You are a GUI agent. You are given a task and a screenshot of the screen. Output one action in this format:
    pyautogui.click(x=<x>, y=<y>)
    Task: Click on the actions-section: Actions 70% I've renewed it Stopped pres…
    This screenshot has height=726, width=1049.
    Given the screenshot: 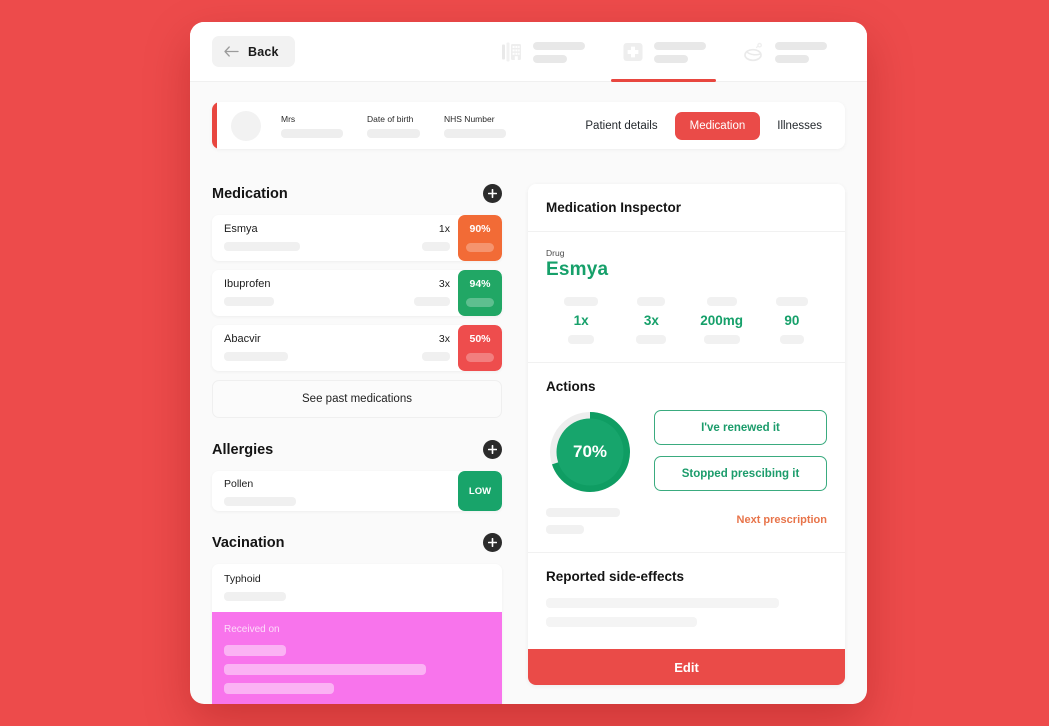 What is the action you would take?
    pyautogui.click(x=686, y=458)
    